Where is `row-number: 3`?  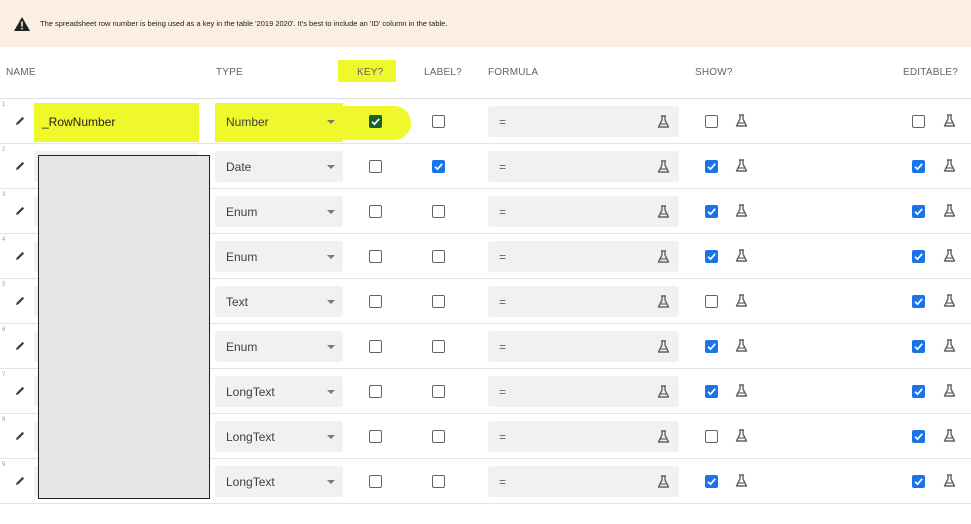
row-number: 3 is located at coordinates (4, 195).